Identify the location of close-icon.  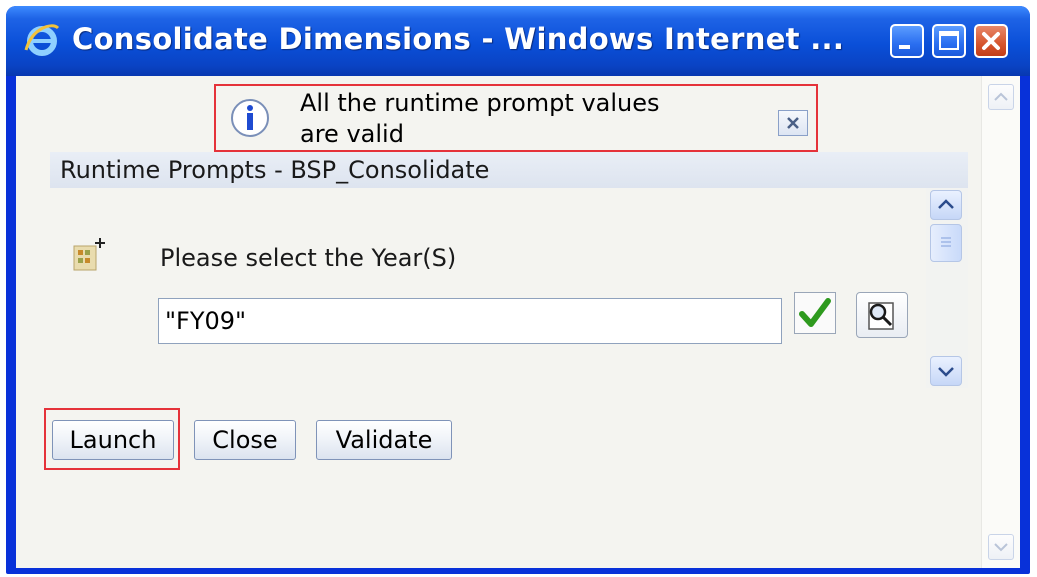
(991, 41).